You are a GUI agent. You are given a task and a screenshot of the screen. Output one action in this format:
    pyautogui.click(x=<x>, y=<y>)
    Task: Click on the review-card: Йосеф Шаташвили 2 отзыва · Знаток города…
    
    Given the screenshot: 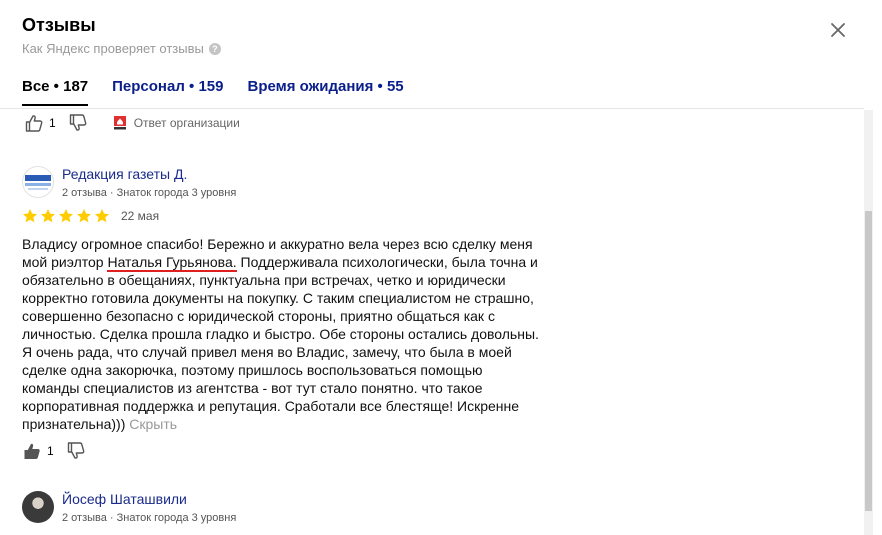 What is the action you would take?
    pyautogui.click(x=129, y=507)
    